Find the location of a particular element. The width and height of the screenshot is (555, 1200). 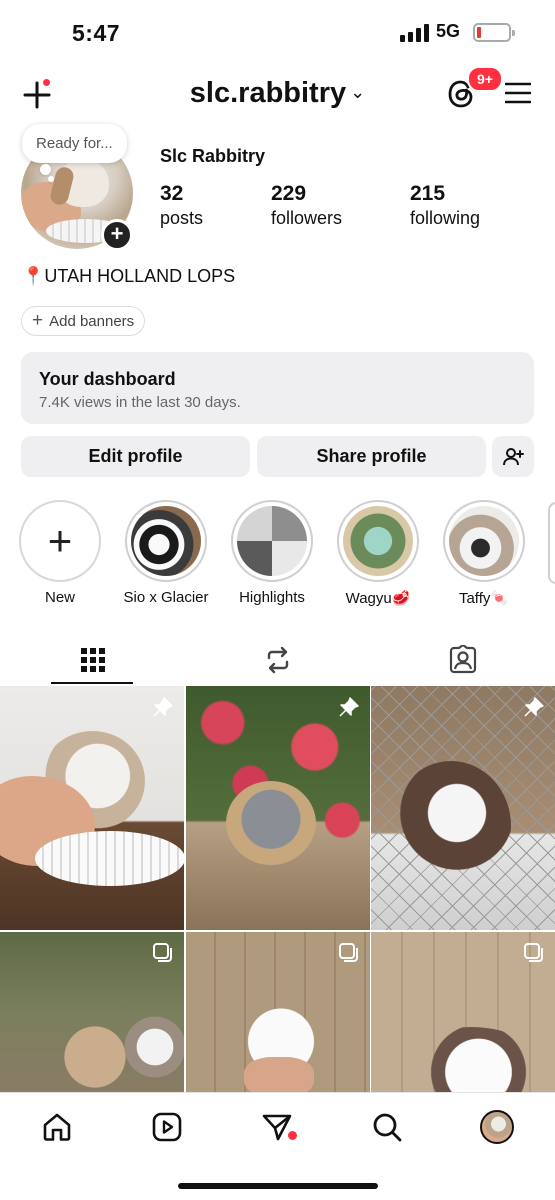

followers-stat: 229 followers is located at coordinates (306, 205).